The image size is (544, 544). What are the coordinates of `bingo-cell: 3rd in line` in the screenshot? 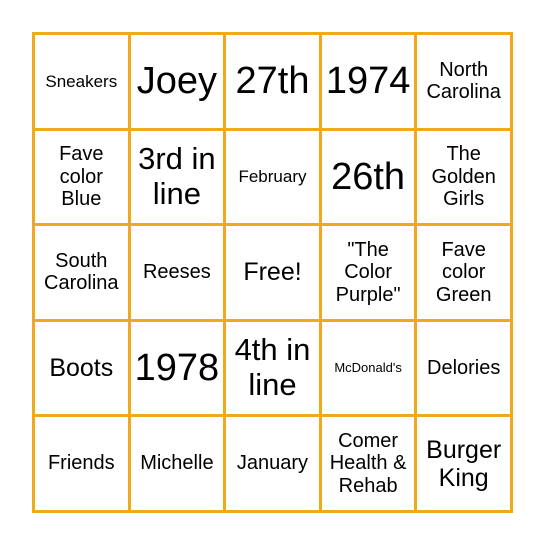 It's located at (178, 178).